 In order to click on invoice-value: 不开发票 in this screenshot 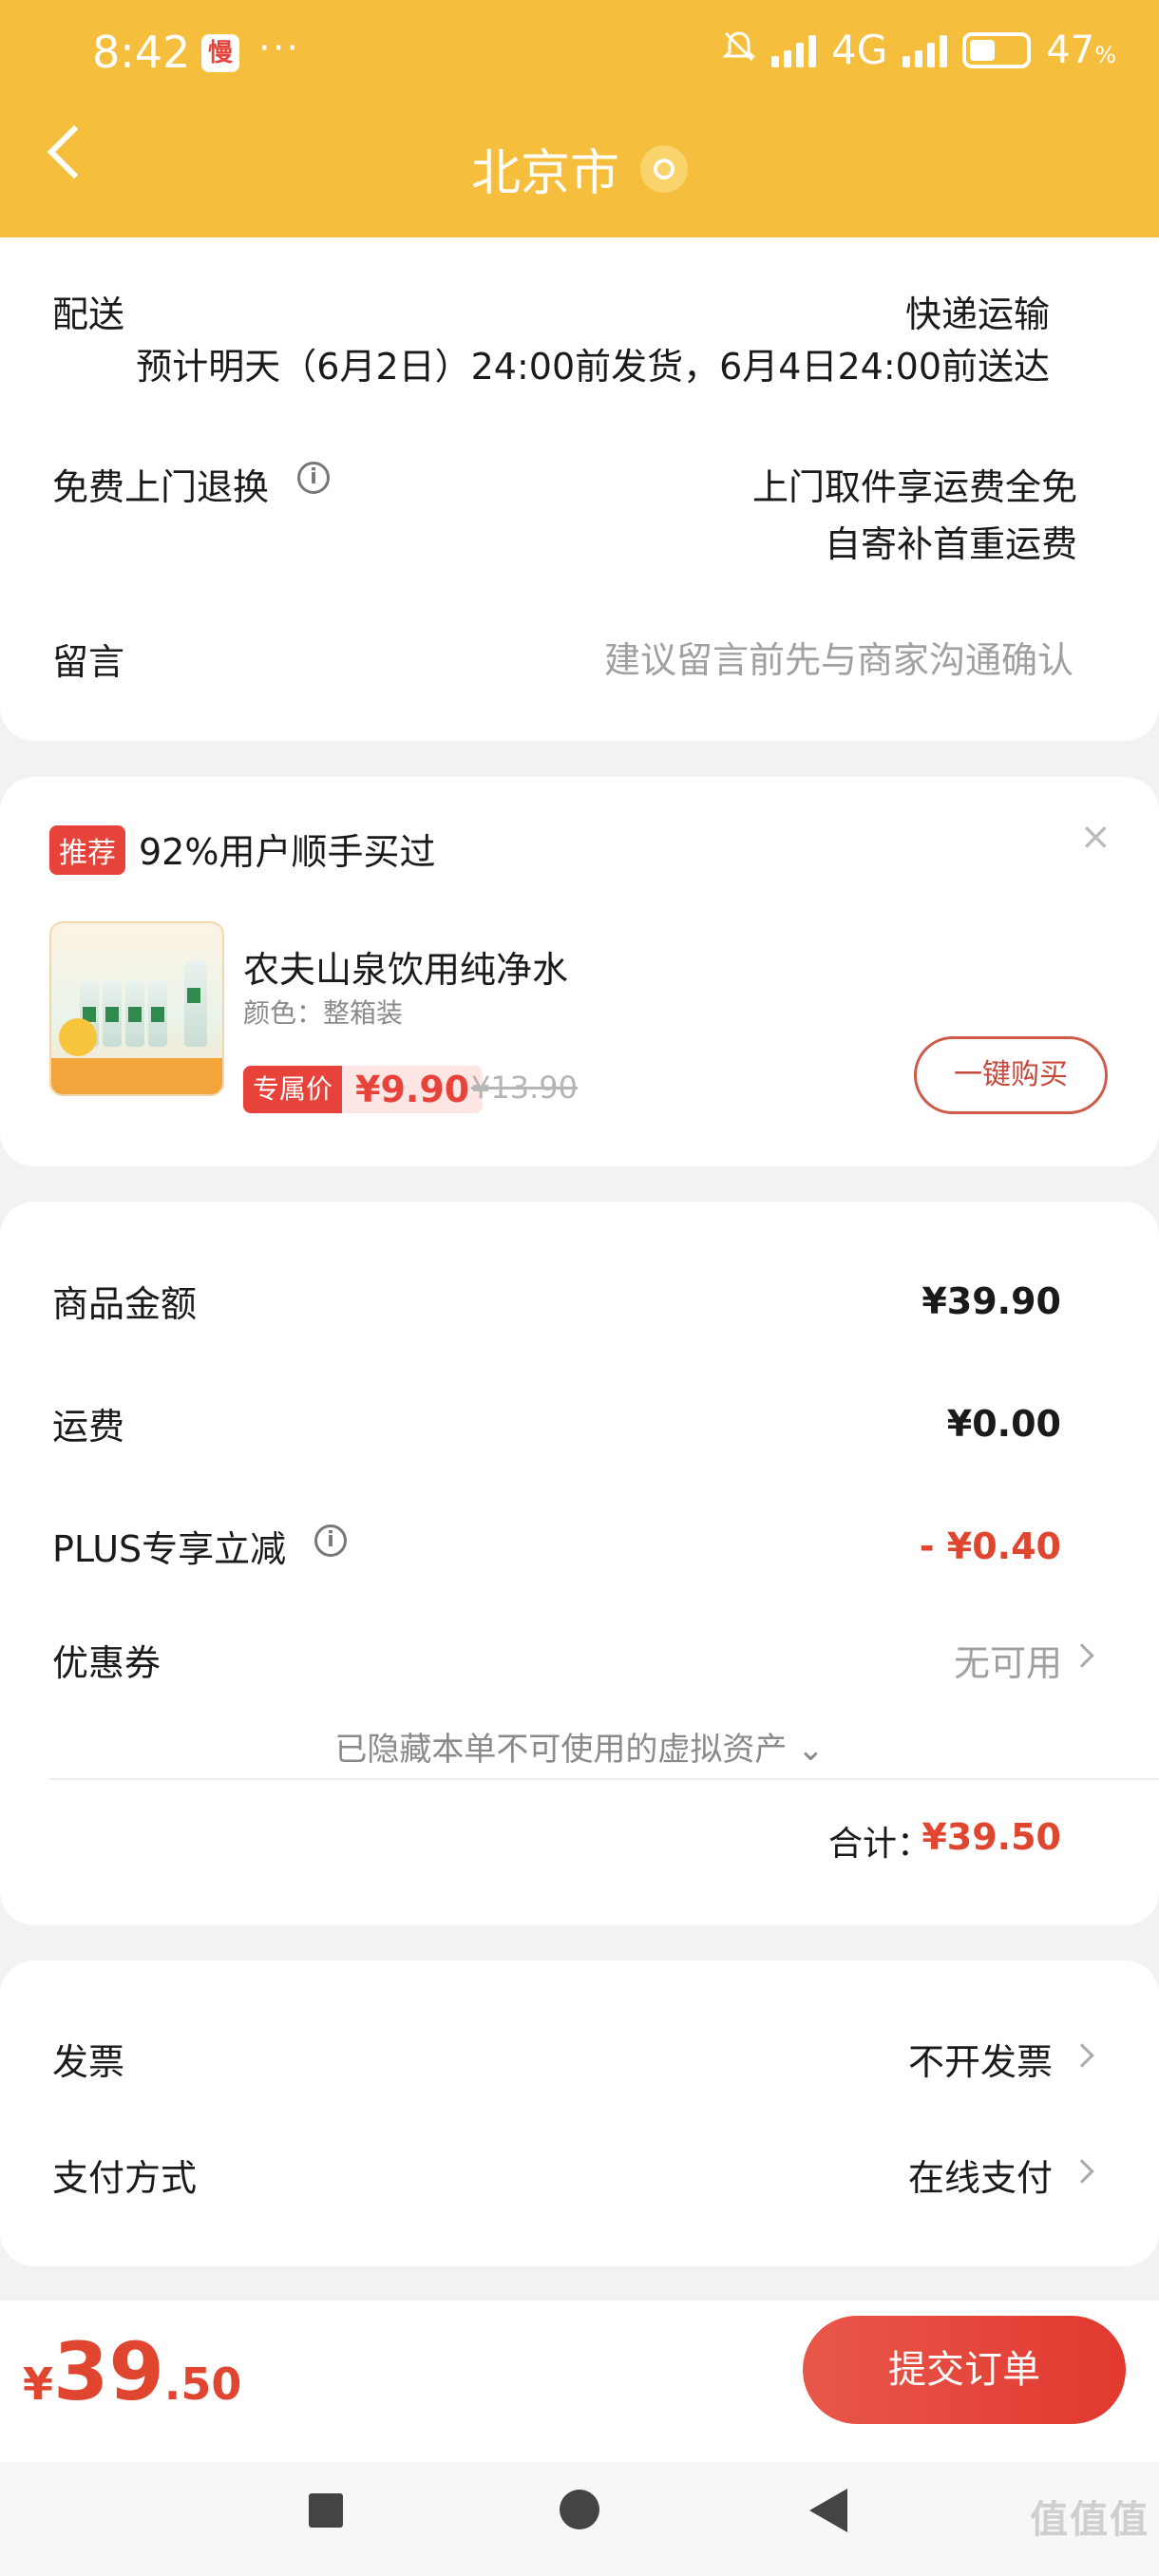, I will do `click(980, 2059)`.